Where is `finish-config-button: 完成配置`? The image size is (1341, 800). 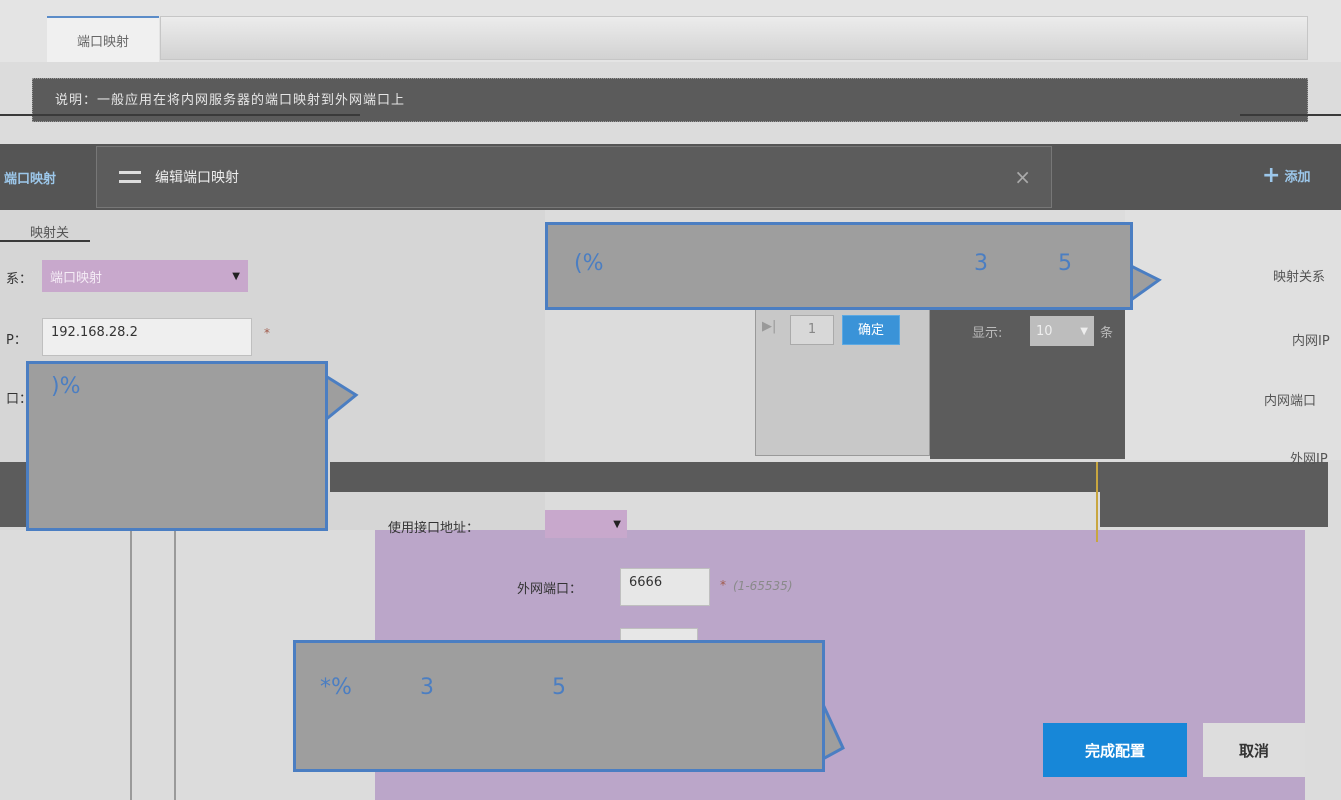 finish-config-button: 完成配置 is located at coordinates (1115, 750).